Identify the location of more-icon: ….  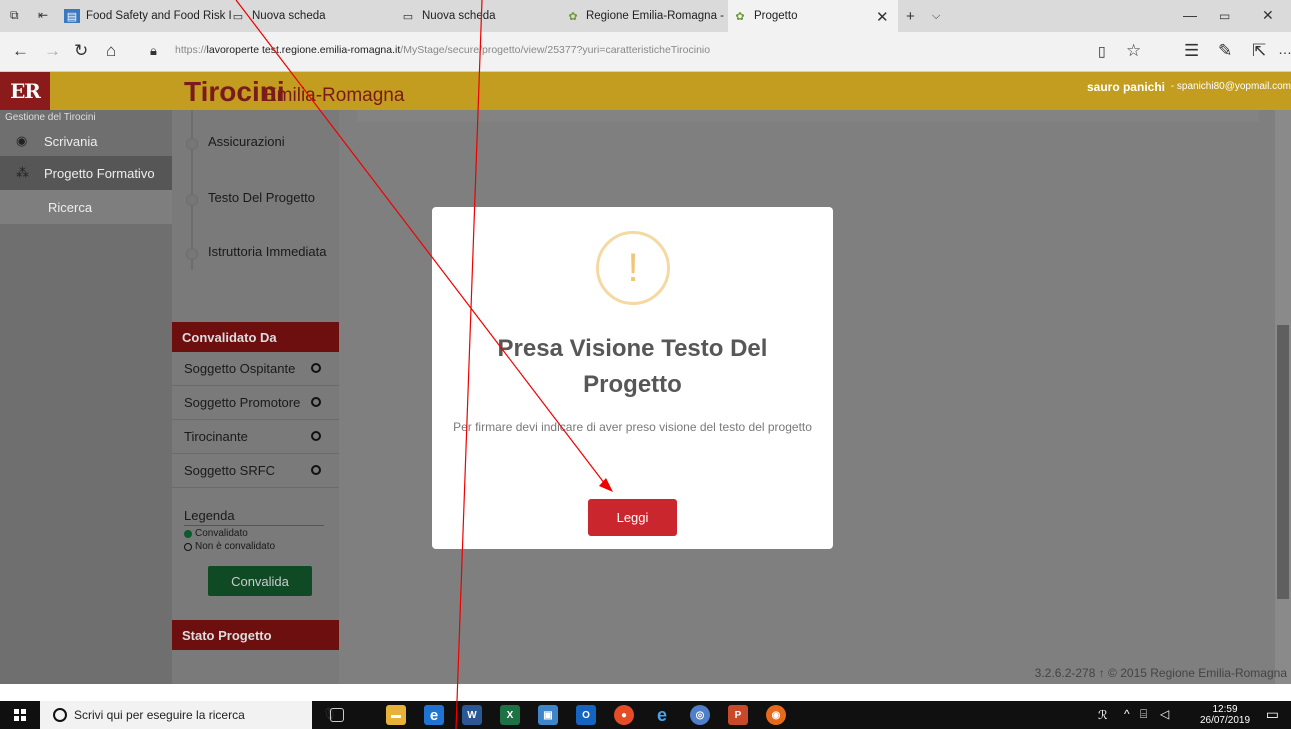
(1284, 49).